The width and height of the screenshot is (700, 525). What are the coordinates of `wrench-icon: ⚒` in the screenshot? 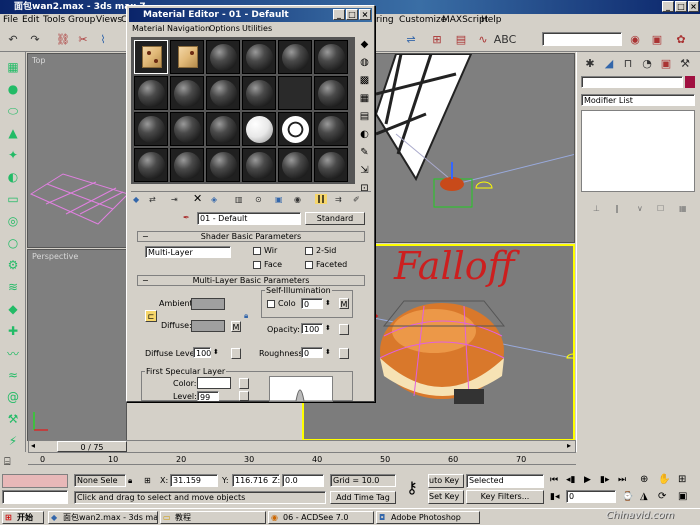 It's located at (13, 419).